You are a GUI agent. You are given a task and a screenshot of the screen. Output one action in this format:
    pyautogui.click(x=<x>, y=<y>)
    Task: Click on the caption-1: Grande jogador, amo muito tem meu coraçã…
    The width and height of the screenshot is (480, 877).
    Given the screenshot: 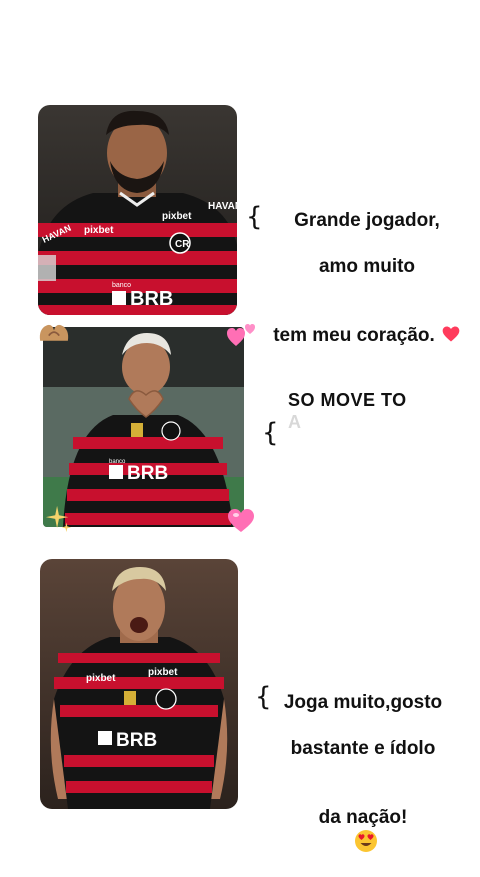 What is the action you would take?
    pyautogui.click(x=367, y=278)
    